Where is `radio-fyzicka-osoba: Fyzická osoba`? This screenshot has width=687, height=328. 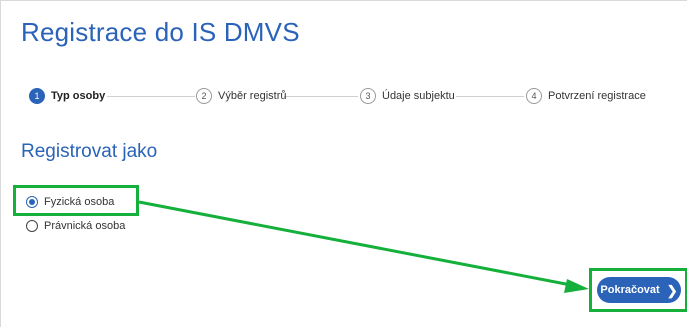
radio-fyzicka-osoba: Fyzická osoba is located at coordinates (70, 202).